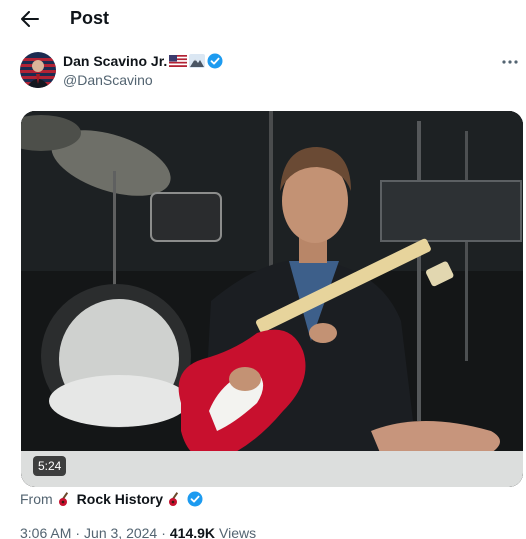 This screenshot has width=526, height=539. I want to click on back-arrow-icon, so click(30, 19).